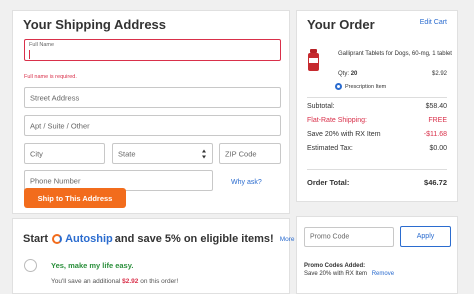  Describe the element at coordinates (36, 153) in the screenshot. I see `city-placeholder: City` at that location.